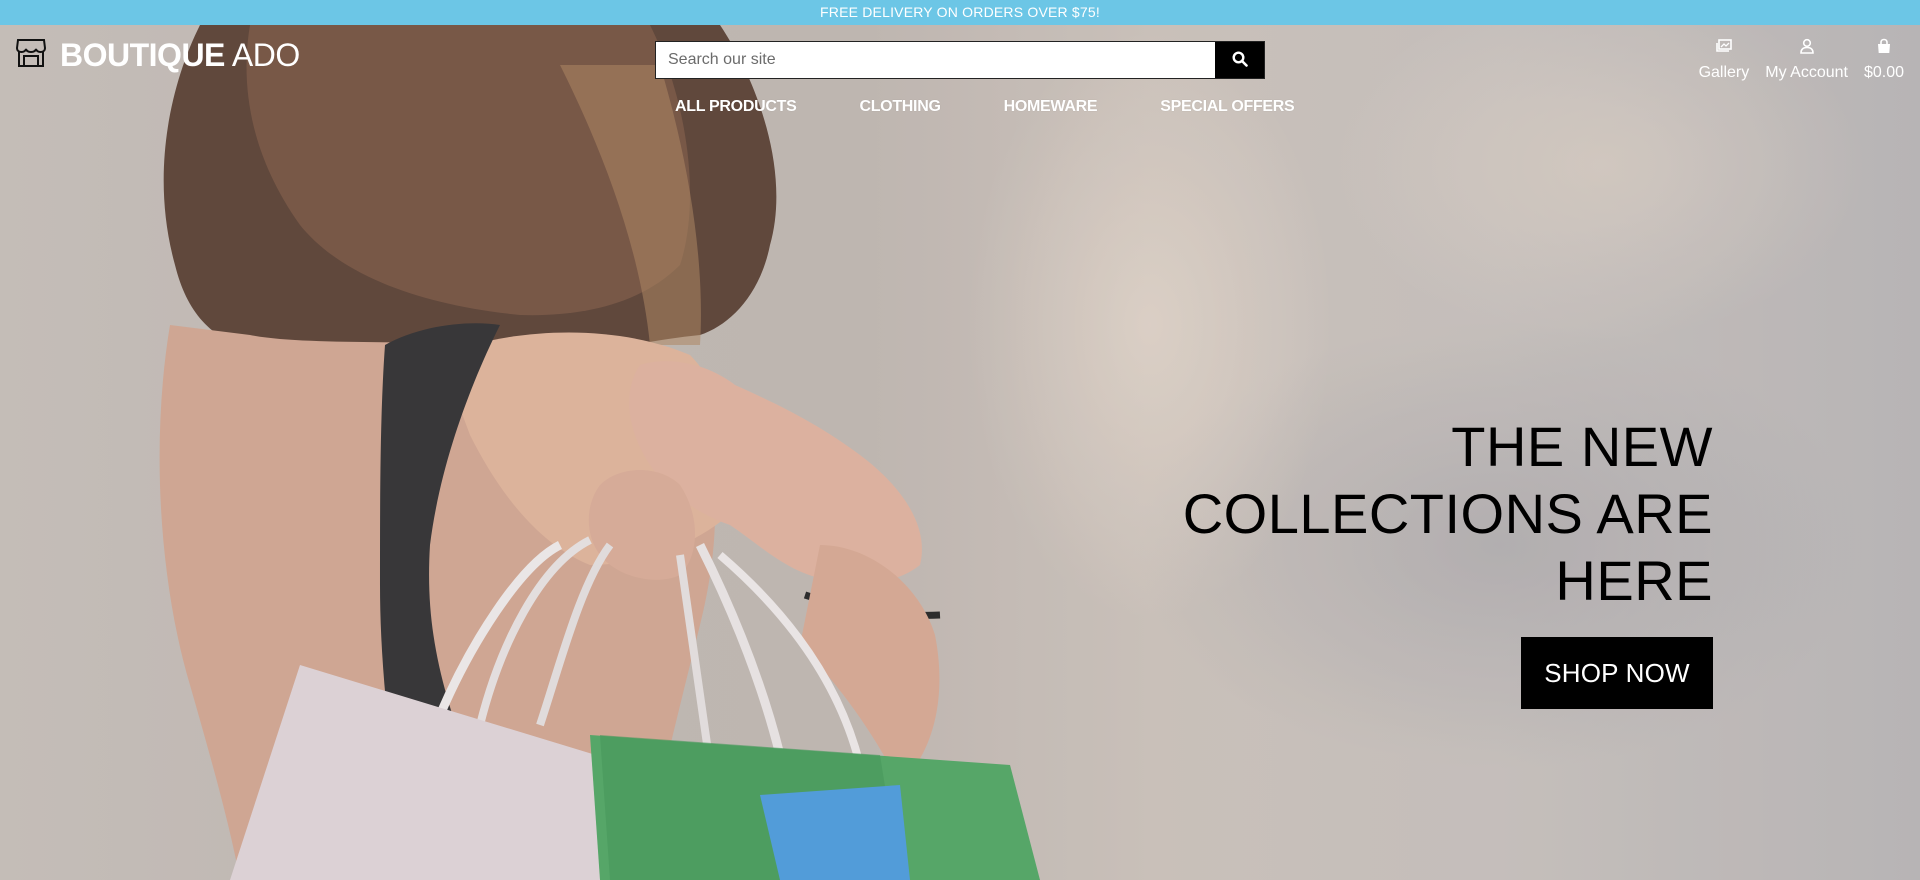 The width and height of the screenshot is (1920, 880). I want to click on brand-name-light: ADO, so click(265, 55).